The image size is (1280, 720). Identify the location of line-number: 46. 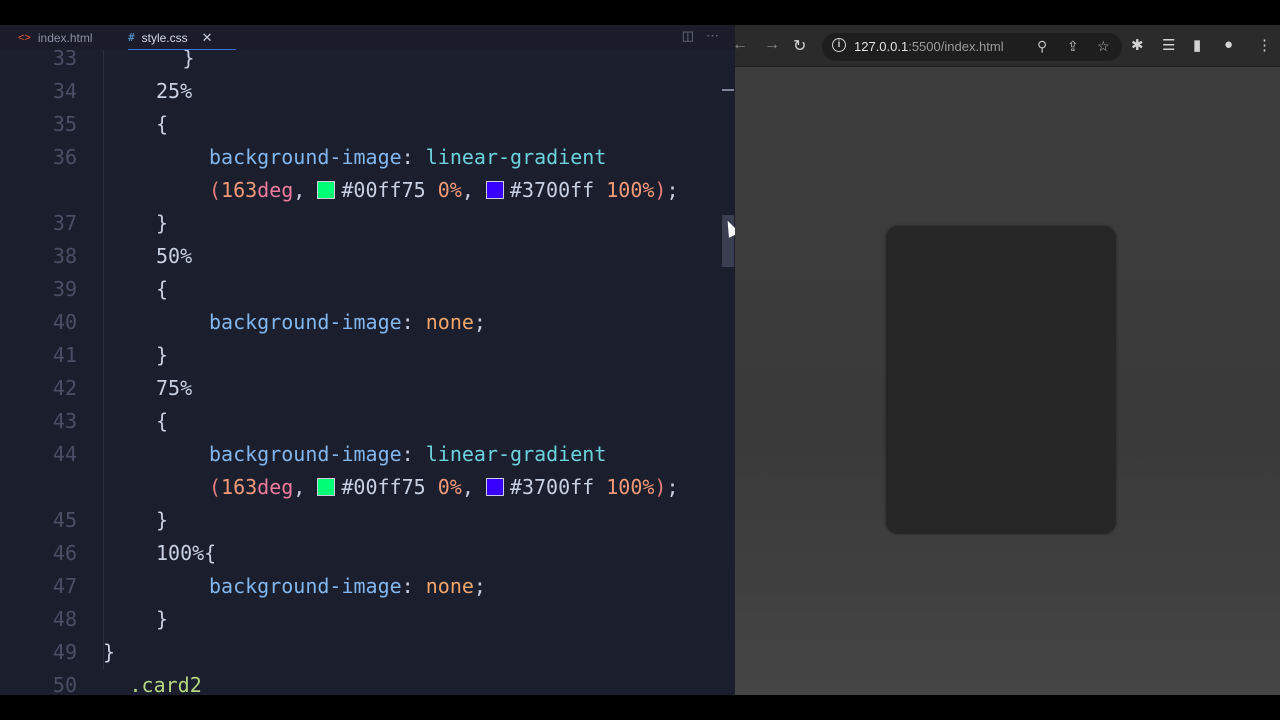
(64, 553).